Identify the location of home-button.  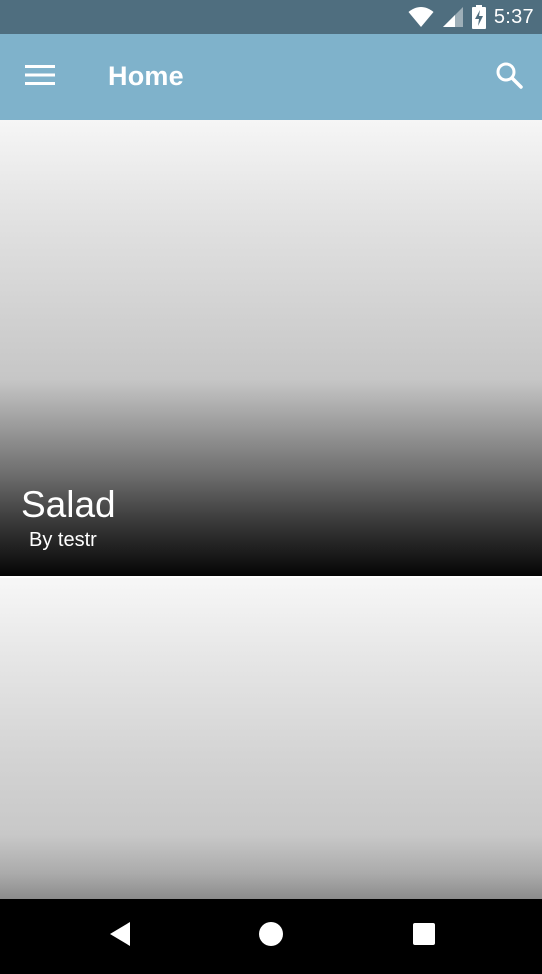
(271, 936).